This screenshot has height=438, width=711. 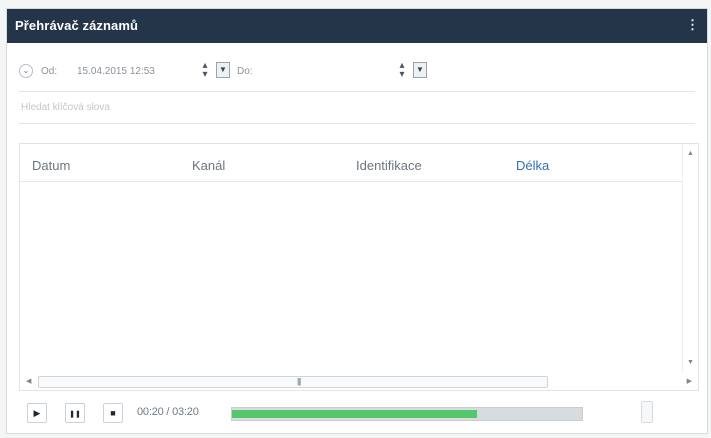 I want to click on playback-controls: ▶ ❚❚ ■ 00:20 / 03:20, so click(x=359, y=412).